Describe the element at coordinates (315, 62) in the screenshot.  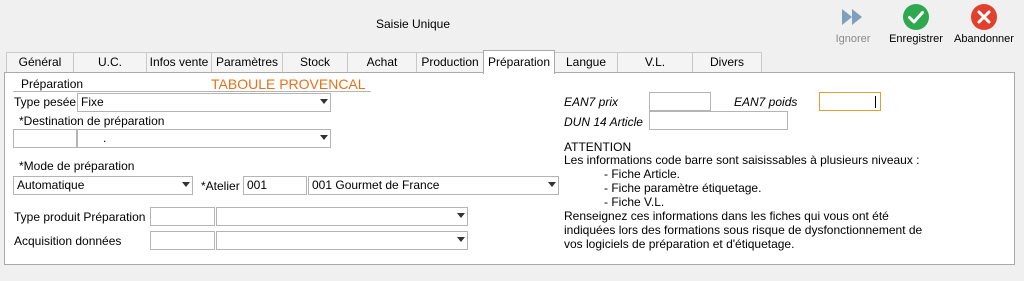
I see `tab-stock: Stock` at that location.